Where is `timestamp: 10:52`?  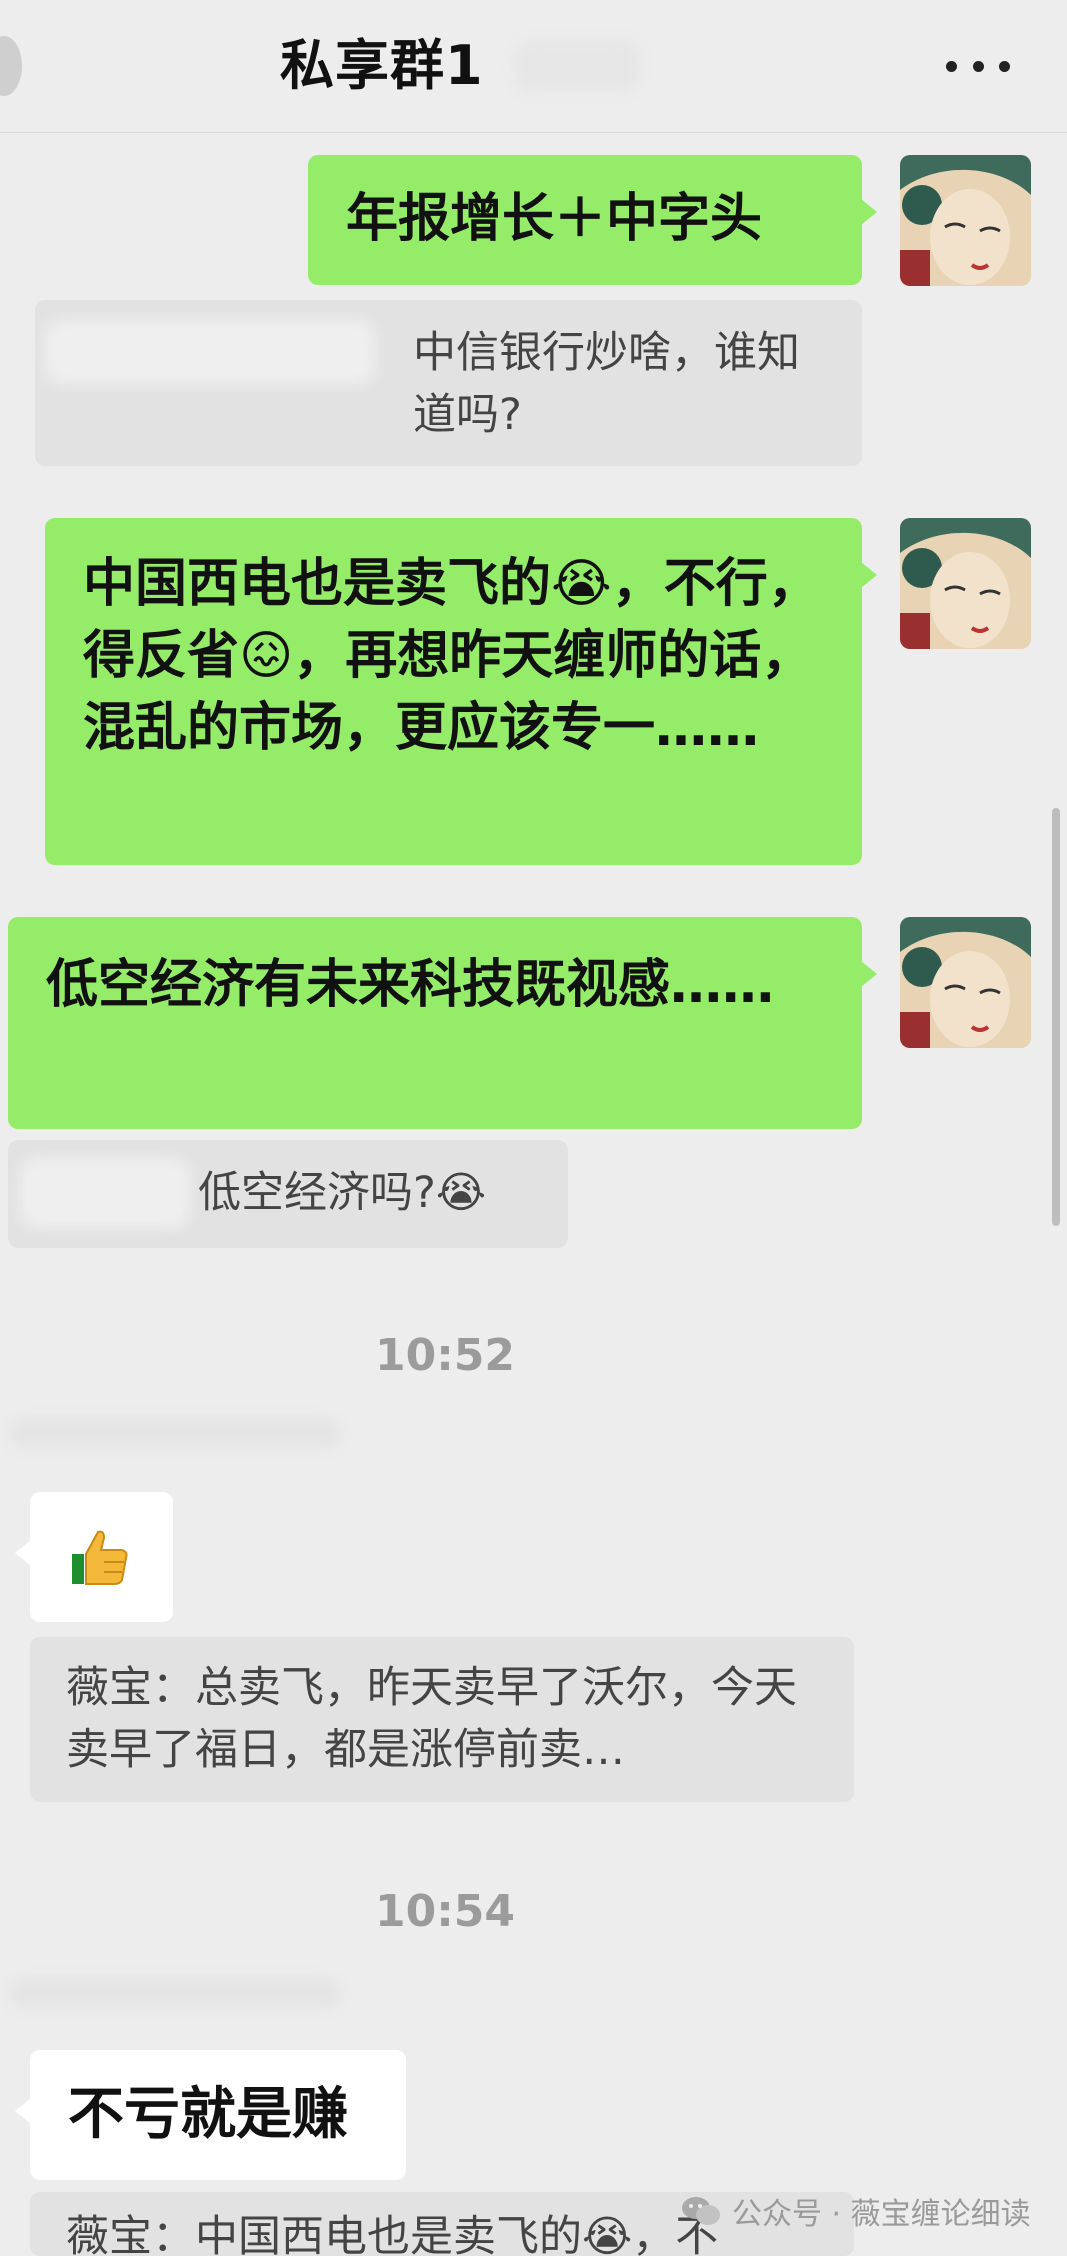
timestamp: 10:52 is located at coordinates (445, 1355).